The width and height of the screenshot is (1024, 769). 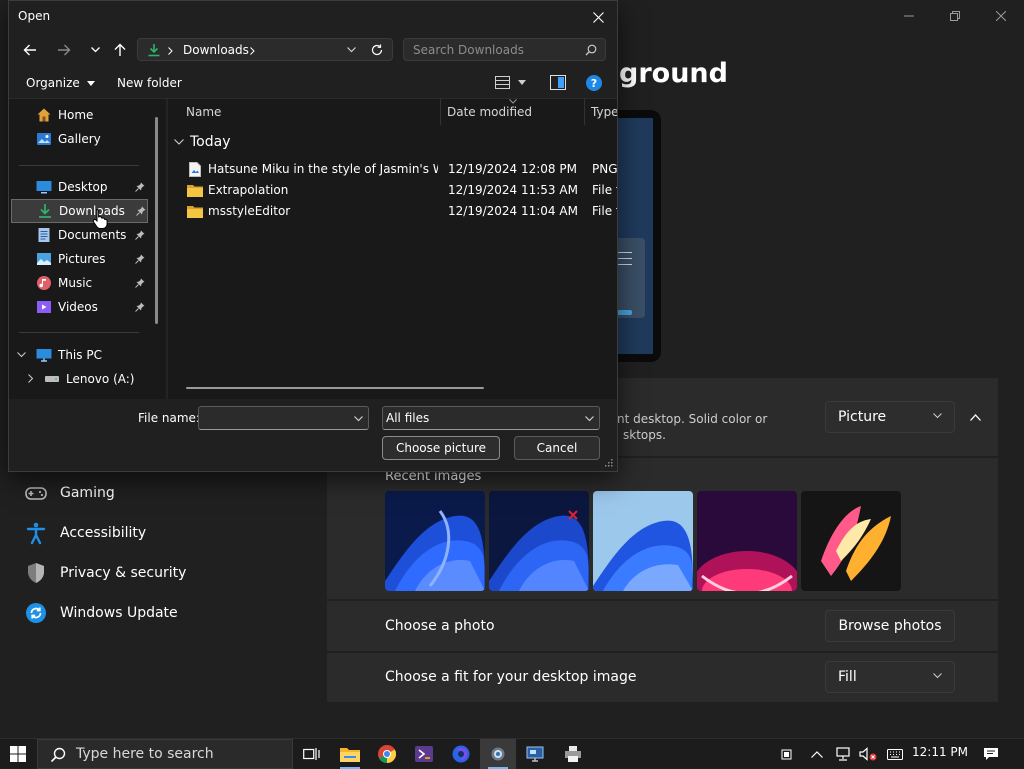 What do you see at coordinates (692, 427) in the screenshot?
I see `background-description: nt desktop. Solid color or sktops.` at bounding box center [692, 427].